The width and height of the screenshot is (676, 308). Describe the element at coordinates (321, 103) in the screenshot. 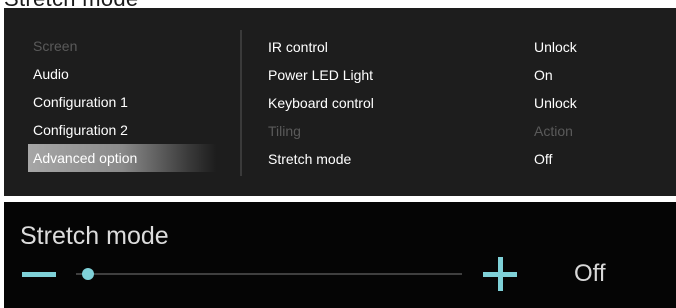

I see `setting-label: Keyboard control` at that location.